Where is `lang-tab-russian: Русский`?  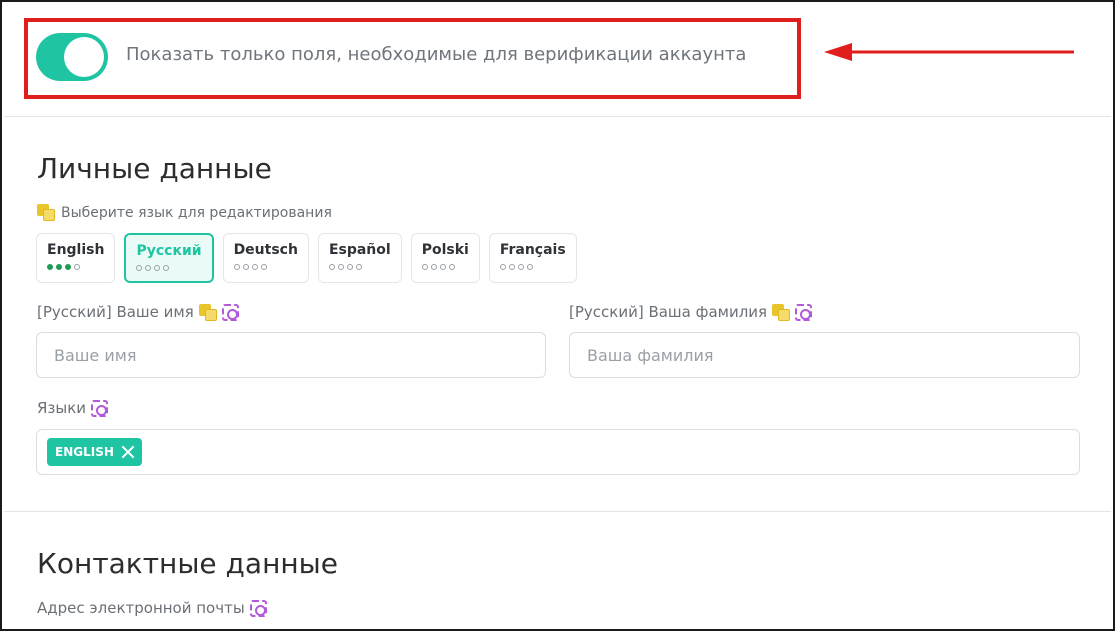 lang-tab-russian: Русский is located at coordinates (169, 258).